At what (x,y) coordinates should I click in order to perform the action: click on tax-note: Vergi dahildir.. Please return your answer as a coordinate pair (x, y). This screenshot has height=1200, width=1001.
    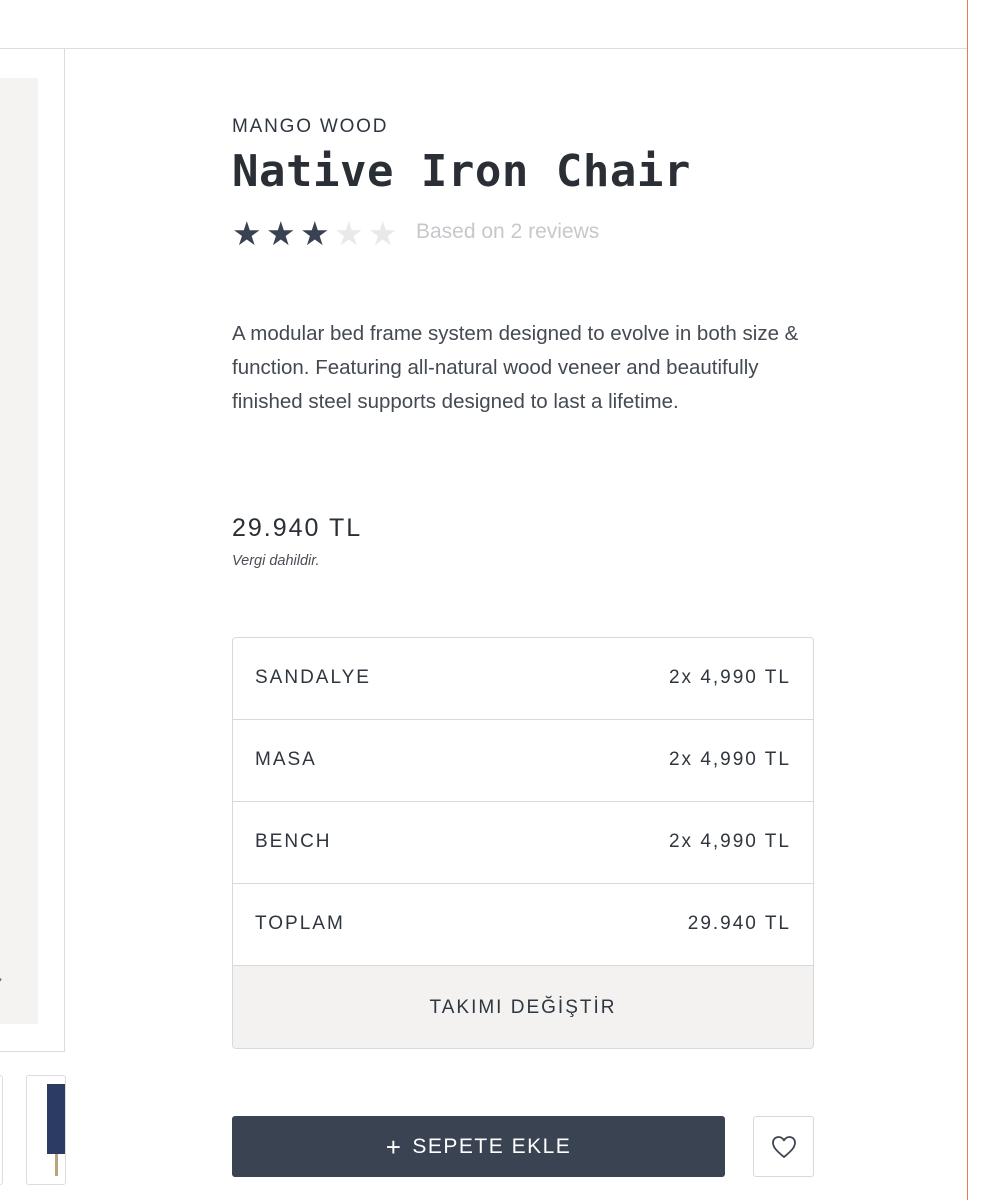
    Looking at the image, I should click on (276, 561).